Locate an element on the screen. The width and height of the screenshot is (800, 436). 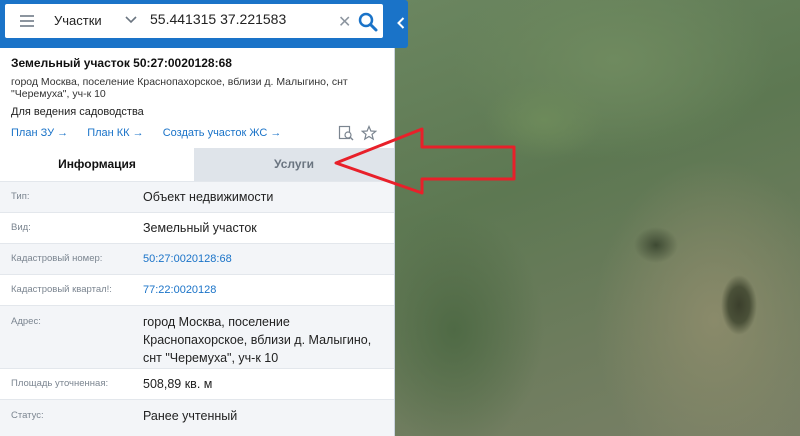
row-label: Вид: is located at coordinates (21, 227).